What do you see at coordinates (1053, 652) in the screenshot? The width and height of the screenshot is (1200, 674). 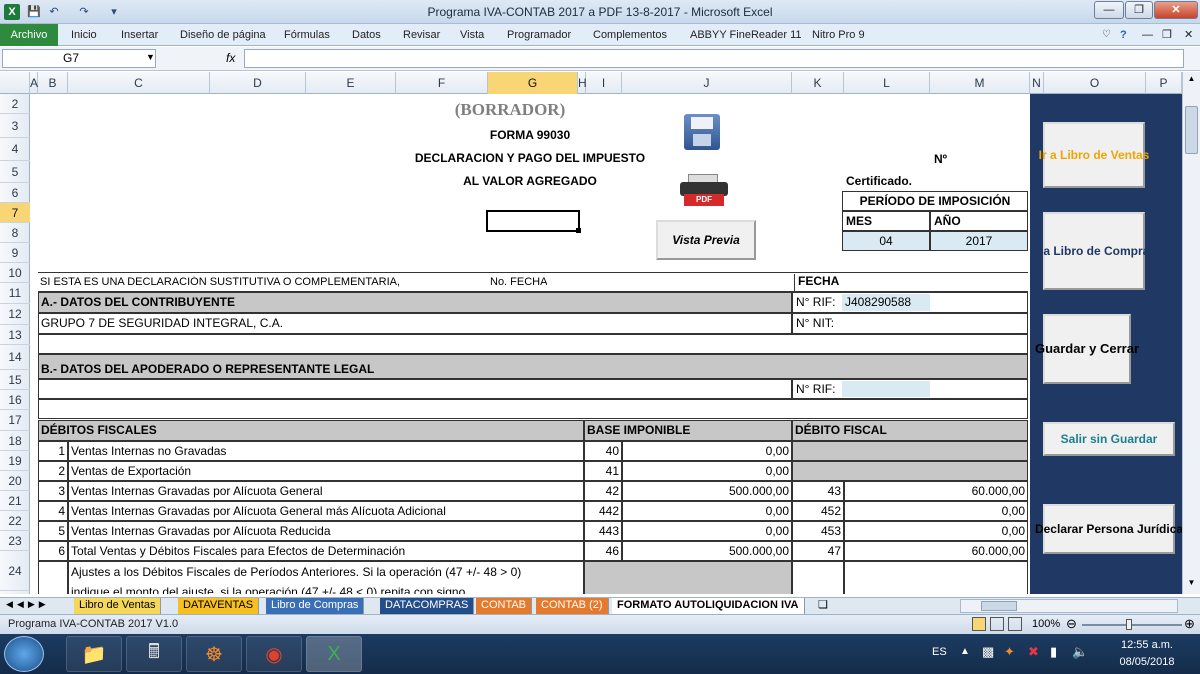 I see `tray-signal-icon: ▮` at bounding box center [1053, 652].